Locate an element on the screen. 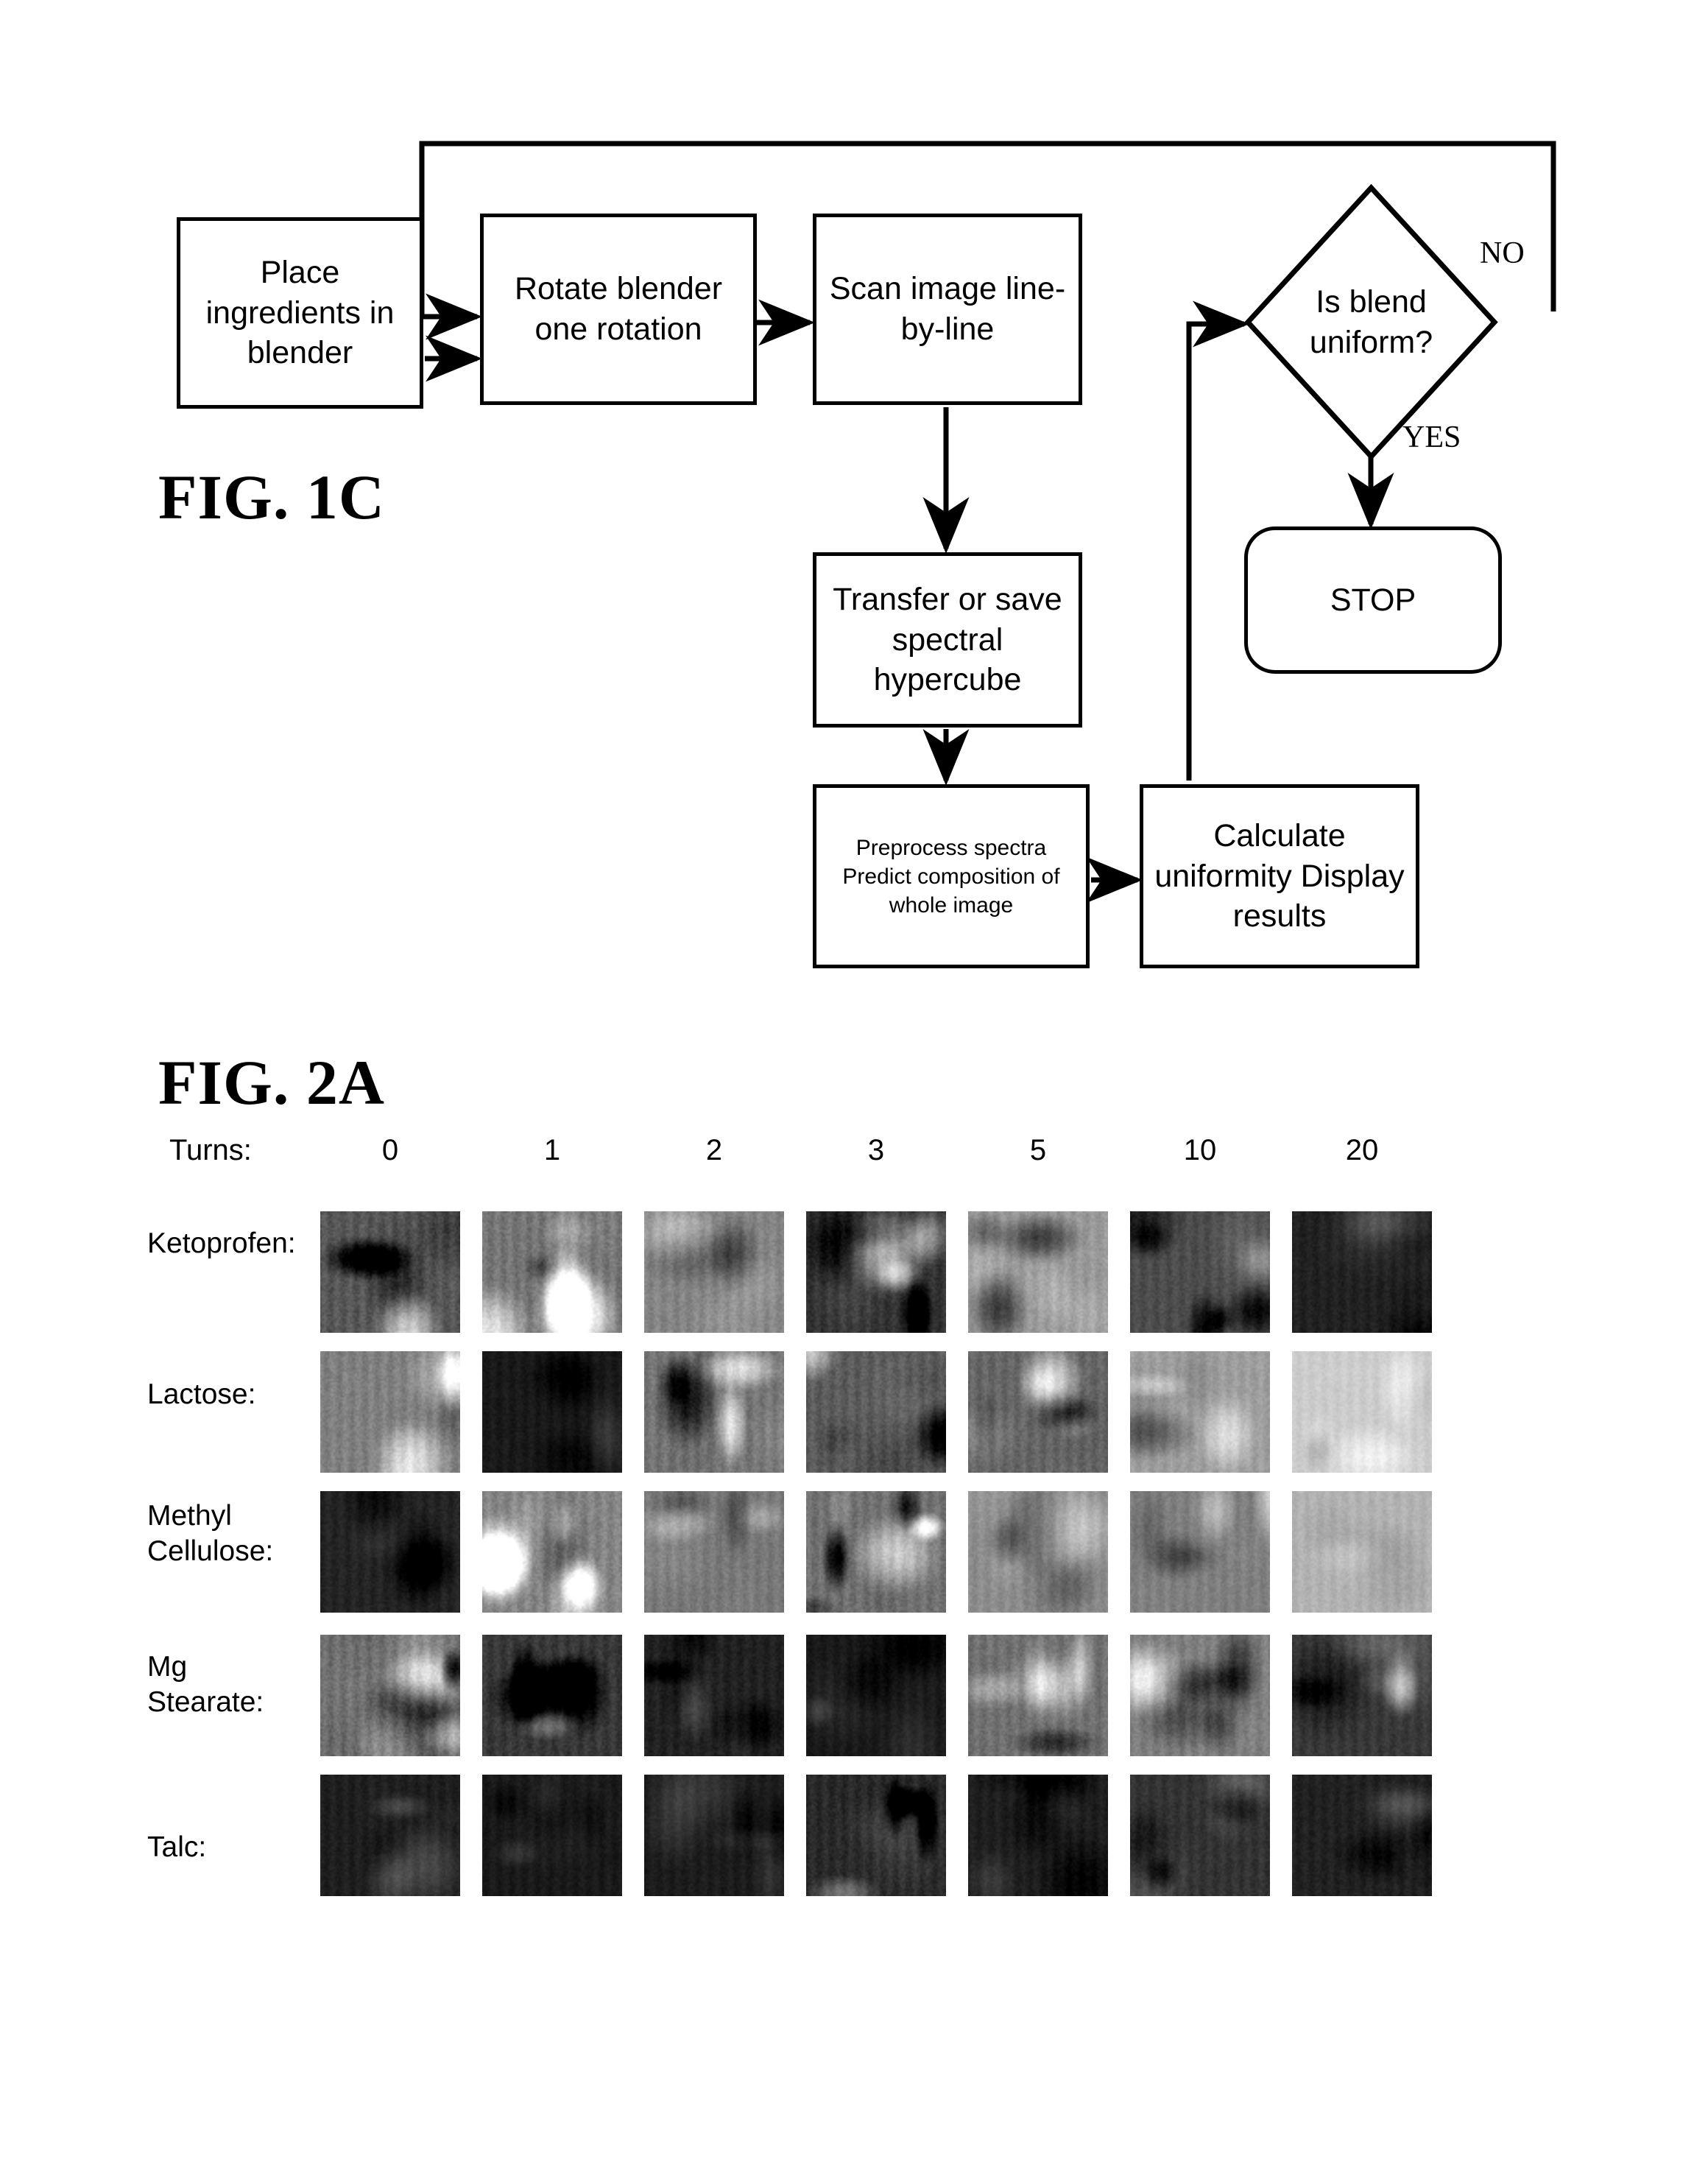 This screenshot has width=1708, height=2159. row-label-lactose: Lactose: is located at coordinates (201, 1394).